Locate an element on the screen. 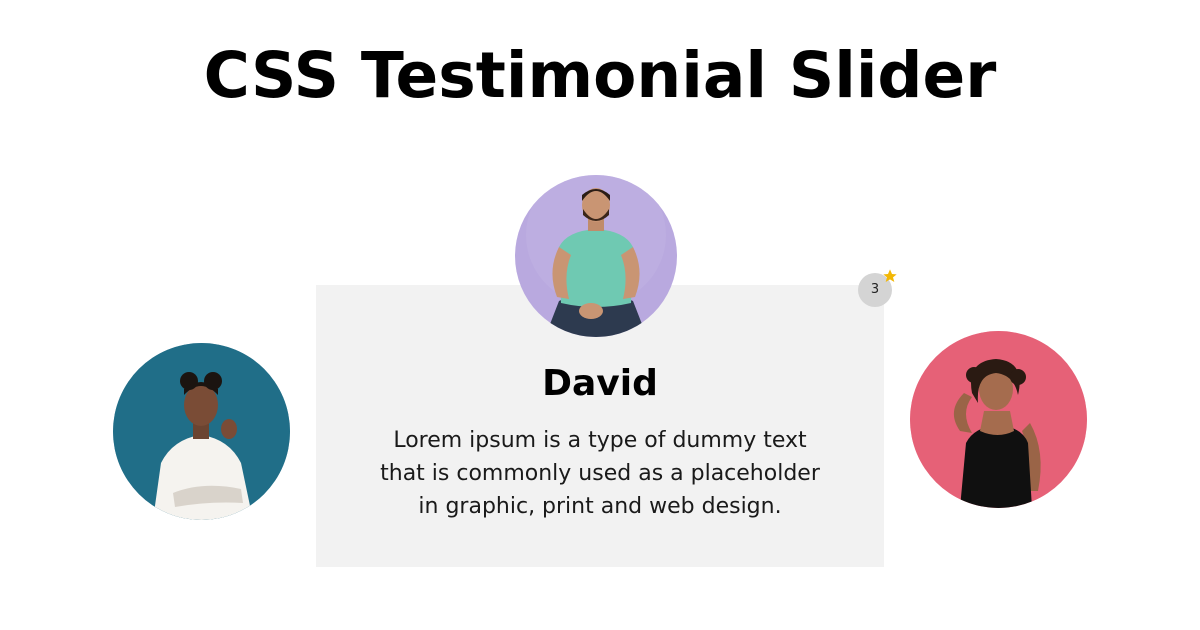  testimonial-quote-line: that is commonly used as a placeholder is located at coordinates (600, 473).